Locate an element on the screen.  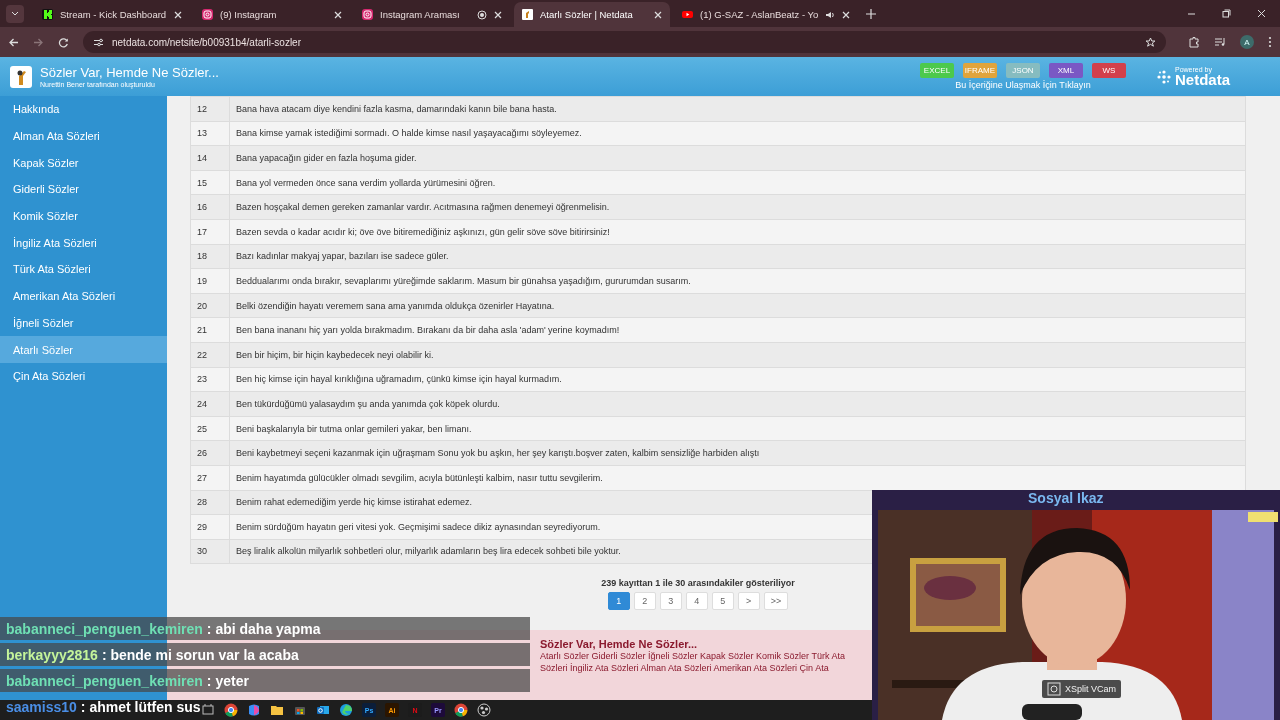
menu-icon is located at coordinates (1270, 42).